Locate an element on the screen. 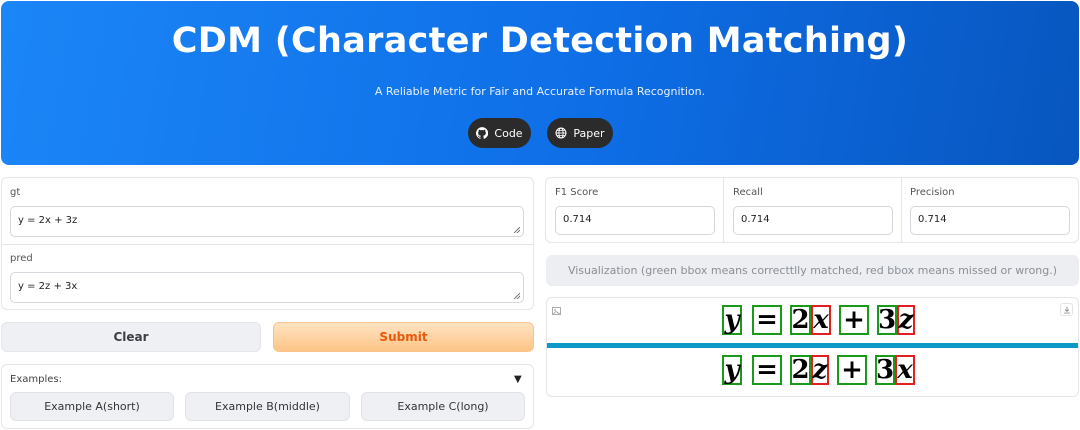  gt-label: gt is located at coordinates (15, 192).